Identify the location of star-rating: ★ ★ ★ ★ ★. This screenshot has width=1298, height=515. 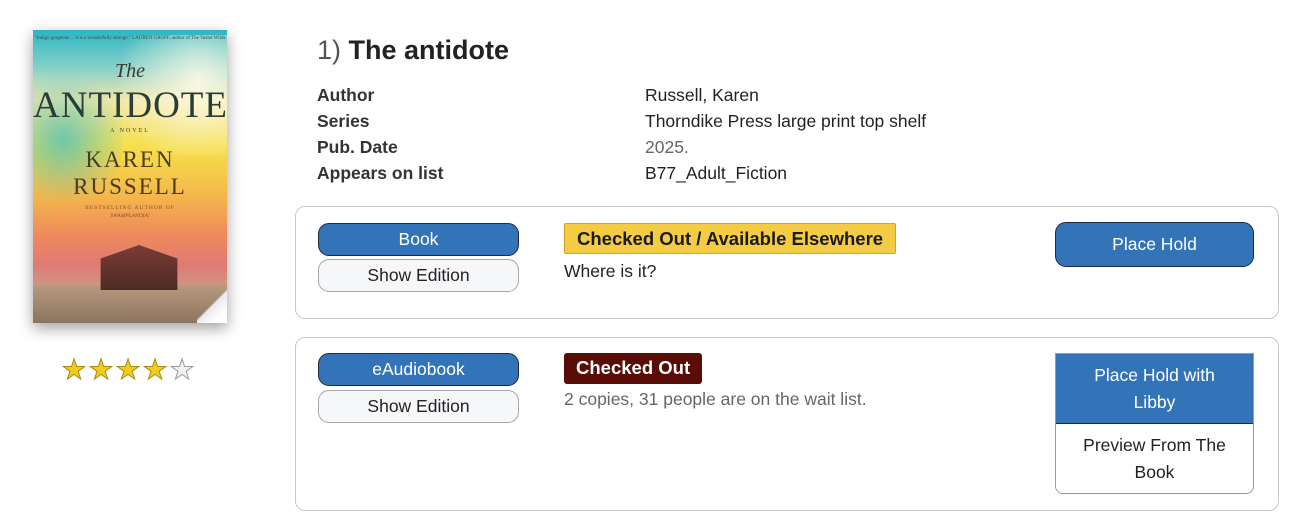
(128, 369).